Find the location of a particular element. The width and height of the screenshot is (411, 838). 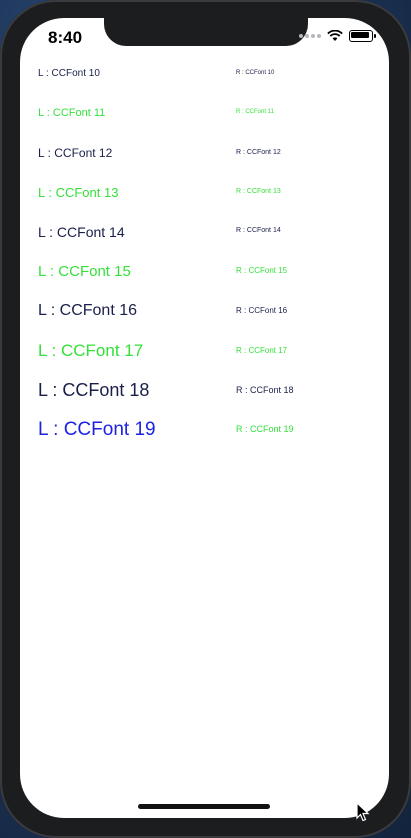

left-font-label: L : CCFont 16 is located at coordinates (88, 310).